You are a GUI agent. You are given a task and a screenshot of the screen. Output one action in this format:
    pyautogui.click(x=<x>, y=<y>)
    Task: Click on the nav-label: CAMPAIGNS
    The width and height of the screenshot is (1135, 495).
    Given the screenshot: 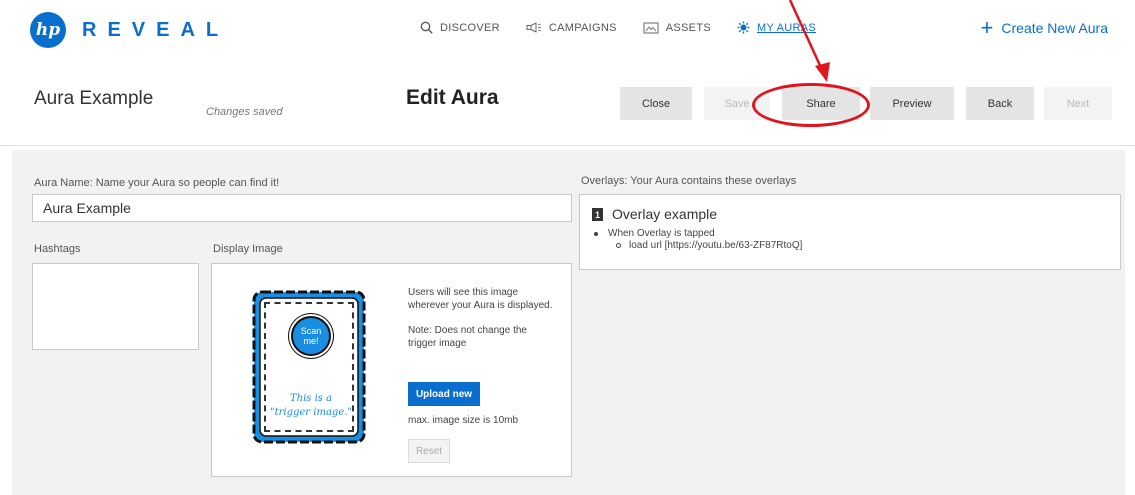 What is the action you would take?
    pyautogui.click(x=582, y=27)
    